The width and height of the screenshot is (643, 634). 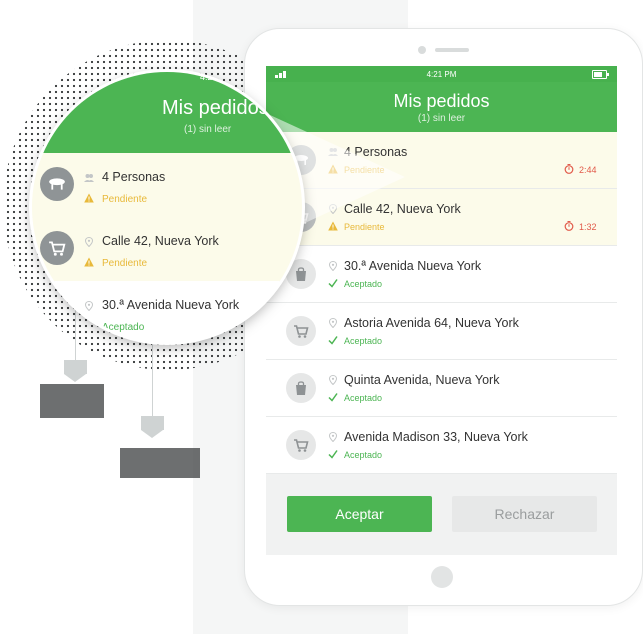 What do you see at coordinates (359, 514) in the screenshot?
I see `accept-button: Aceptar` at bounding box center [359, 514].